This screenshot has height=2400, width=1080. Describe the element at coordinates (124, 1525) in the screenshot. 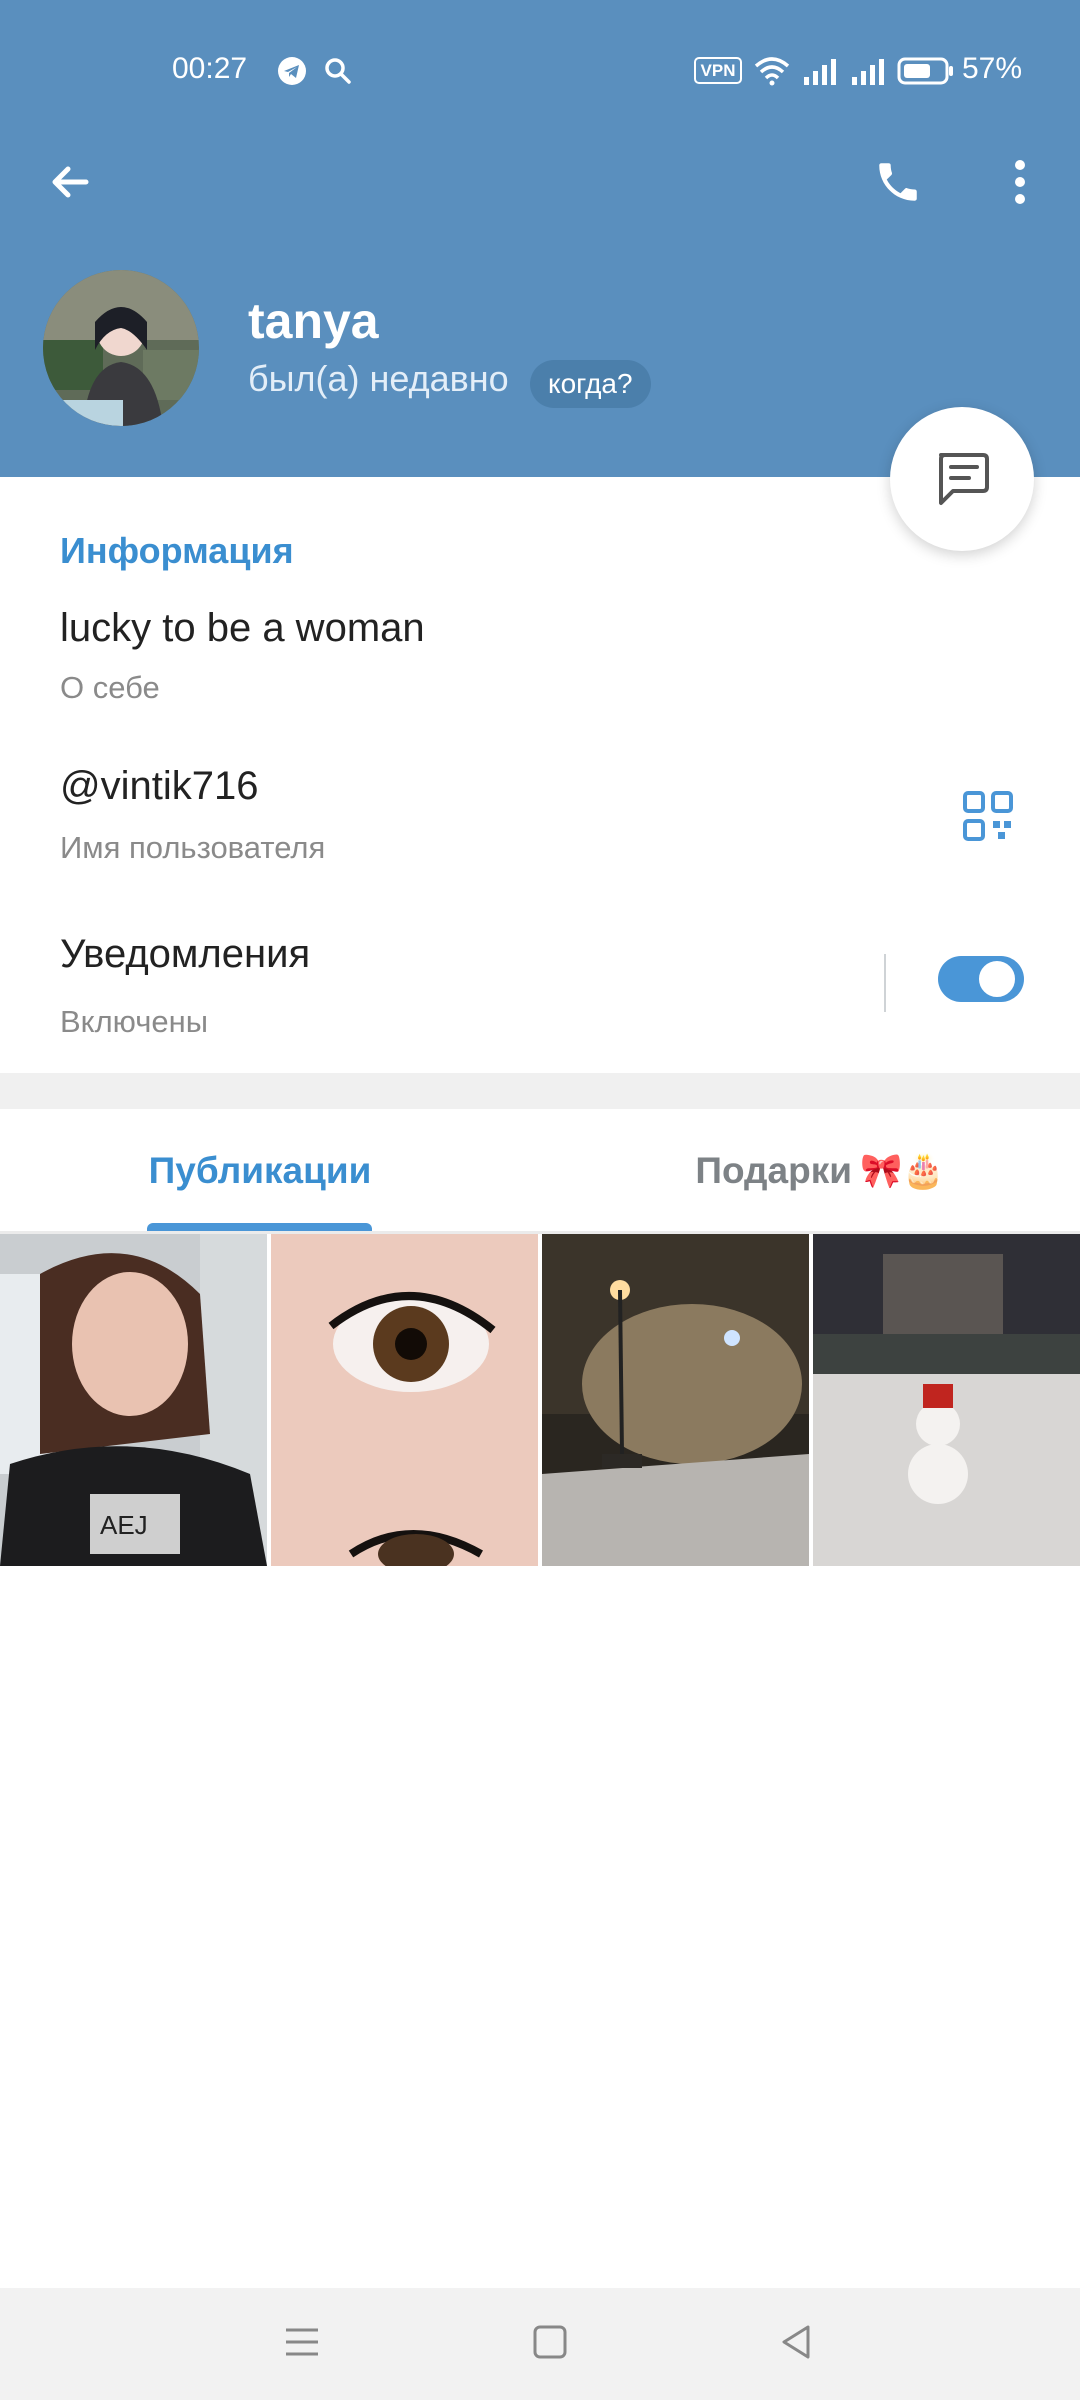

I see `svg-text: AEJ` at that location.